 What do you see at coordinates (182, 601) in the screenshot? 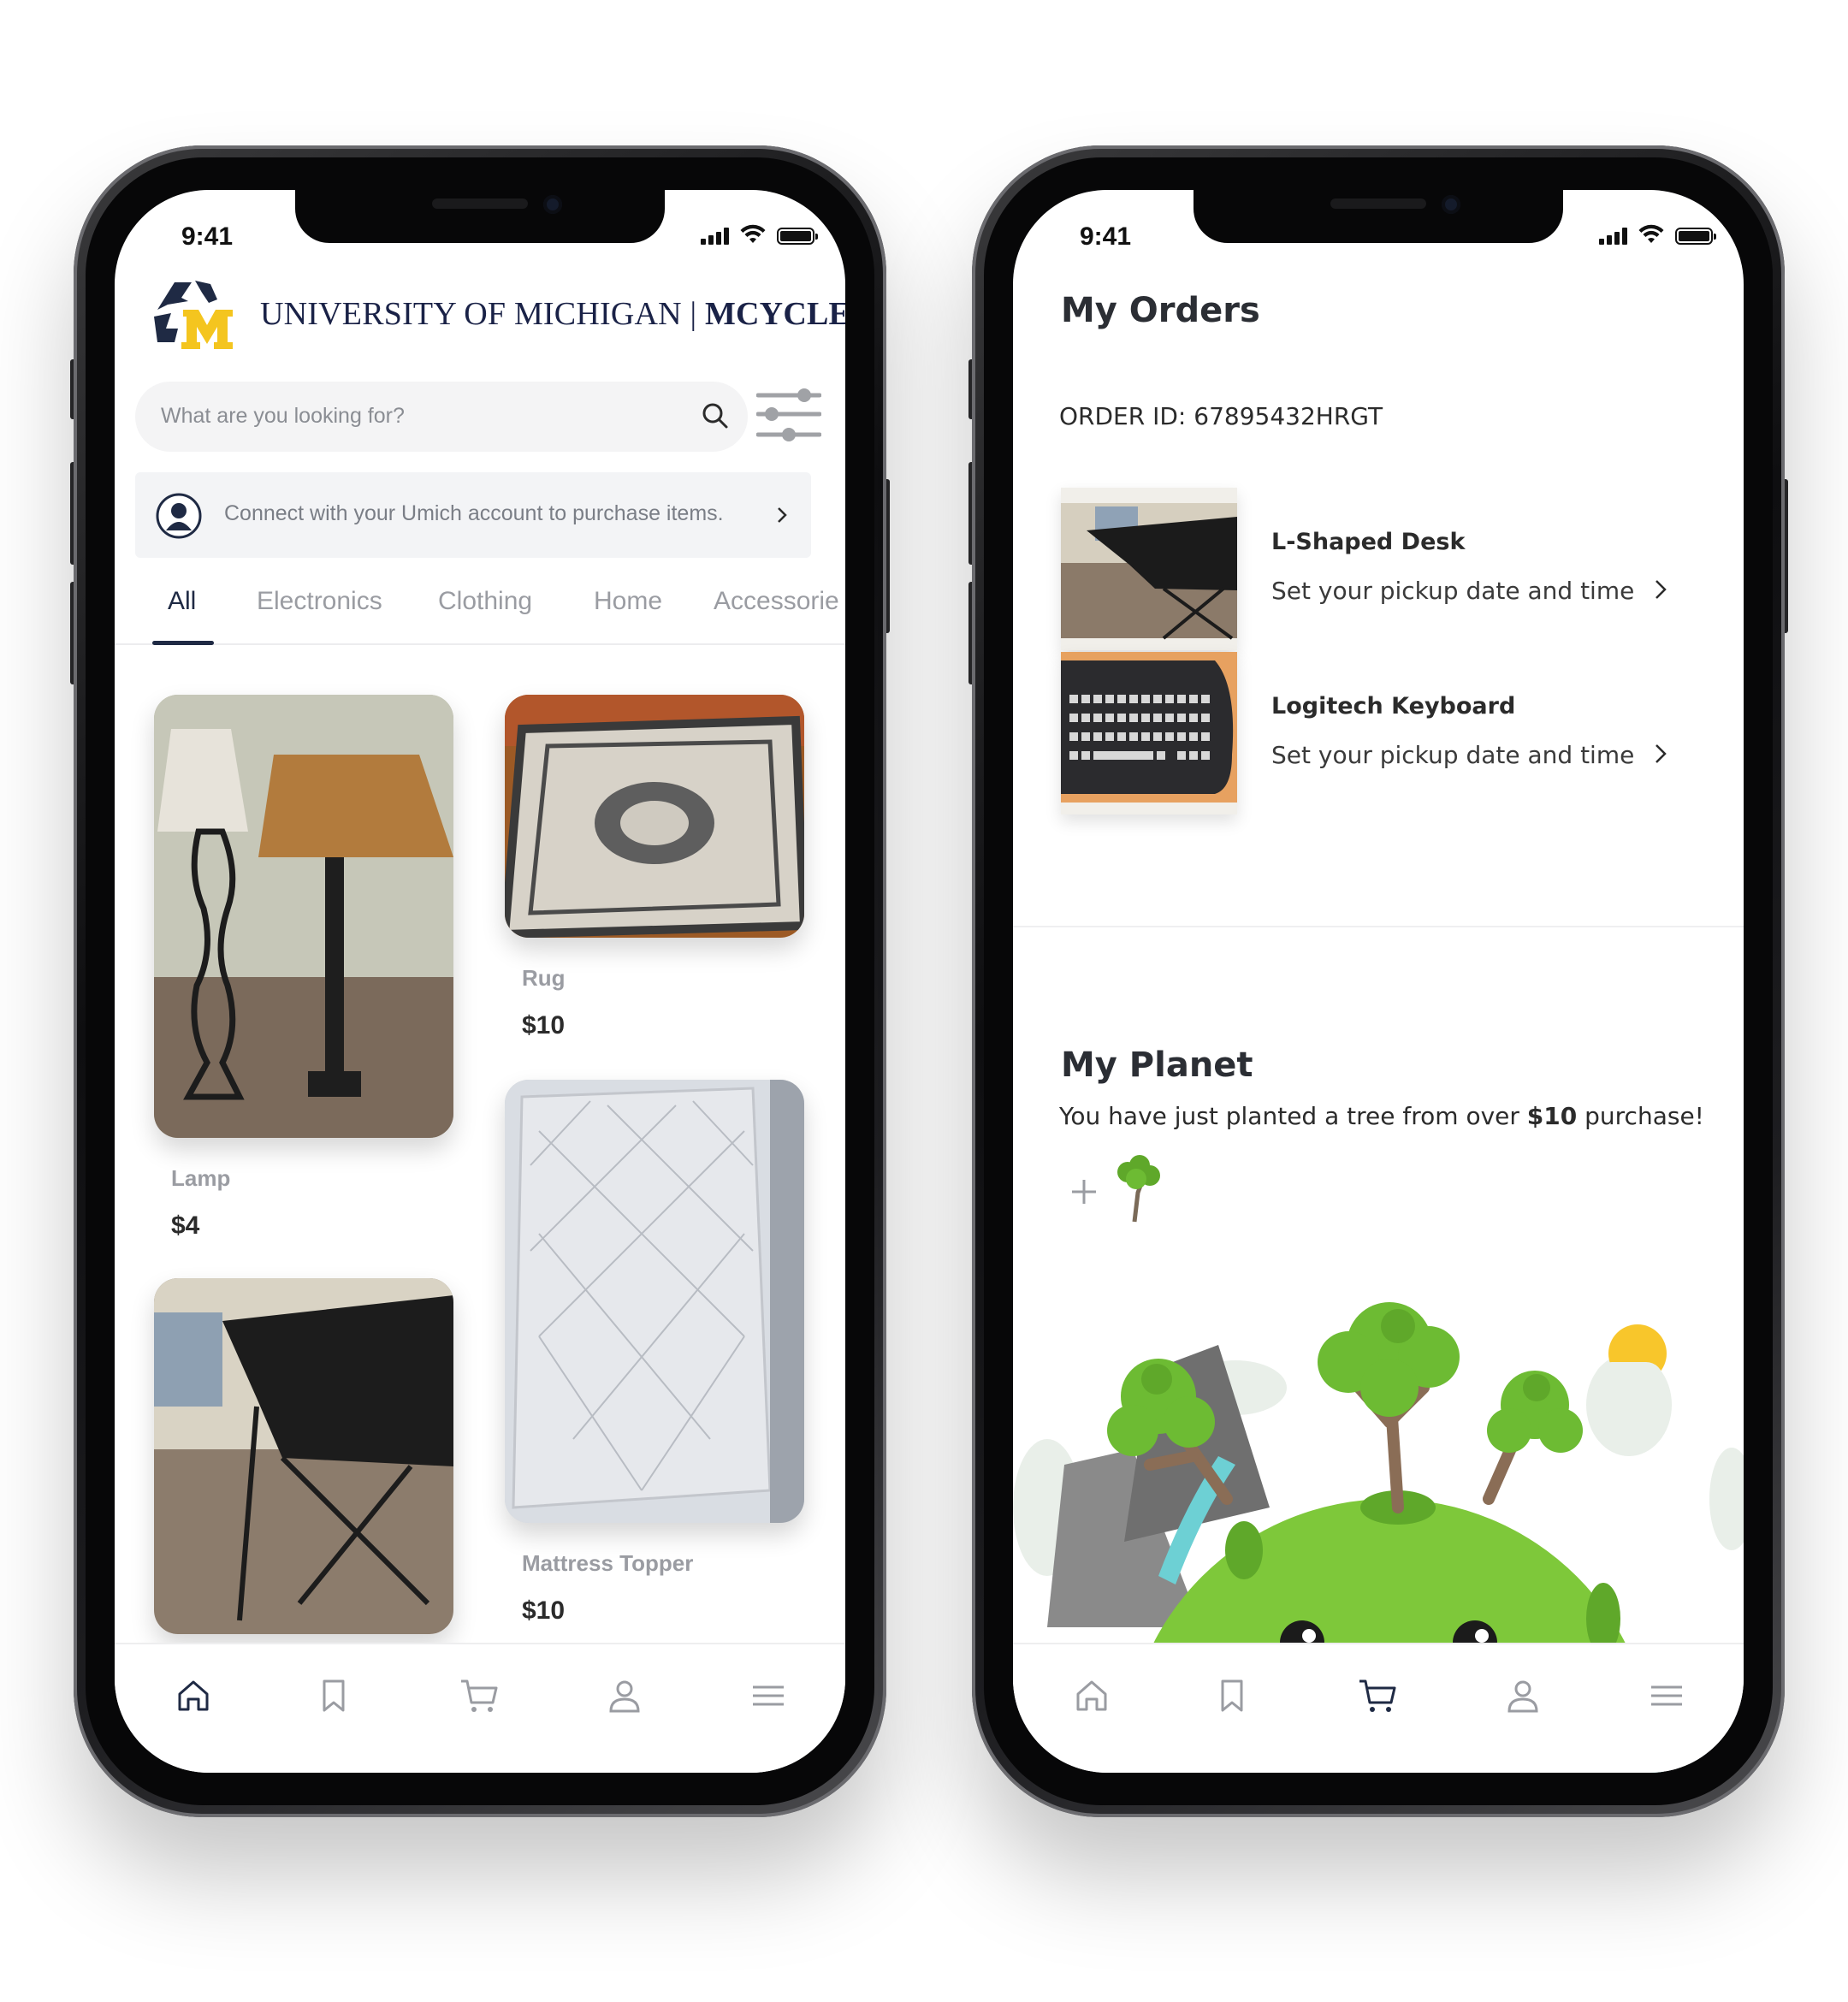
I see `tab-all: All` at bounding box center [182, 601].